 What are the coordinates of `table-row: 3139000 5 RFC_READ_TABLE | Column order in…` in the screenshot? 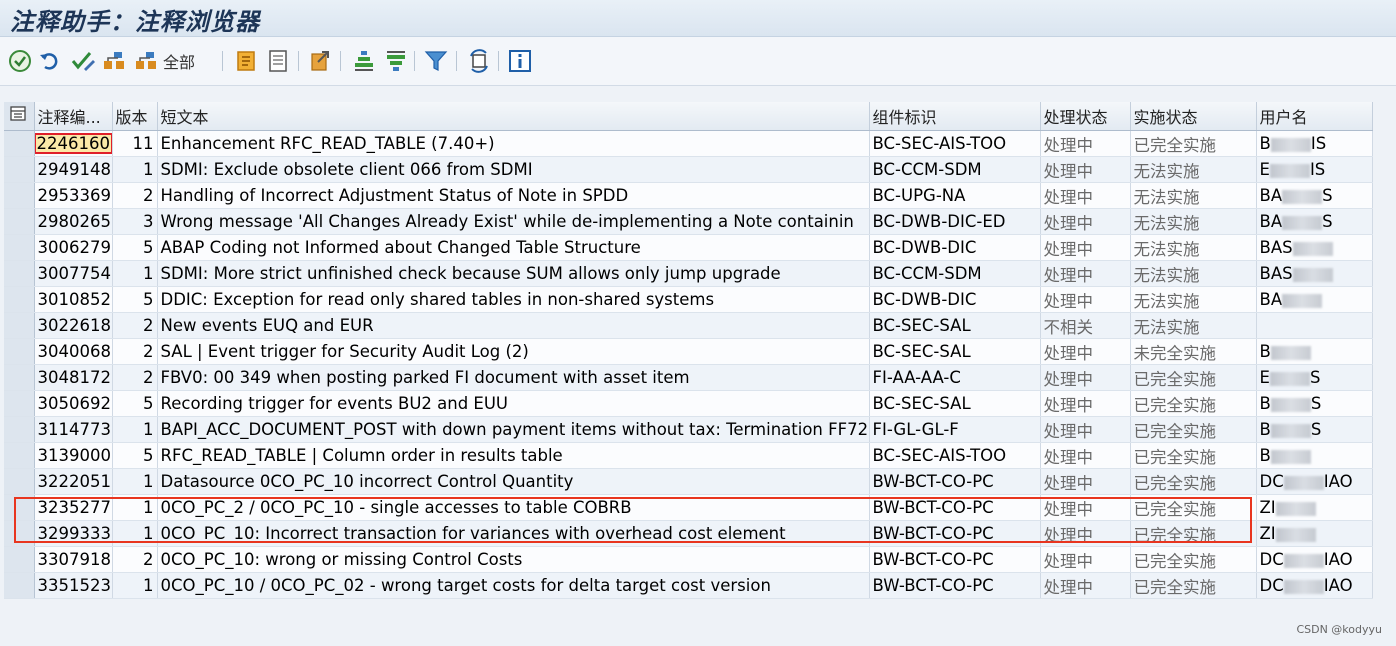 It's located at (688, 455).